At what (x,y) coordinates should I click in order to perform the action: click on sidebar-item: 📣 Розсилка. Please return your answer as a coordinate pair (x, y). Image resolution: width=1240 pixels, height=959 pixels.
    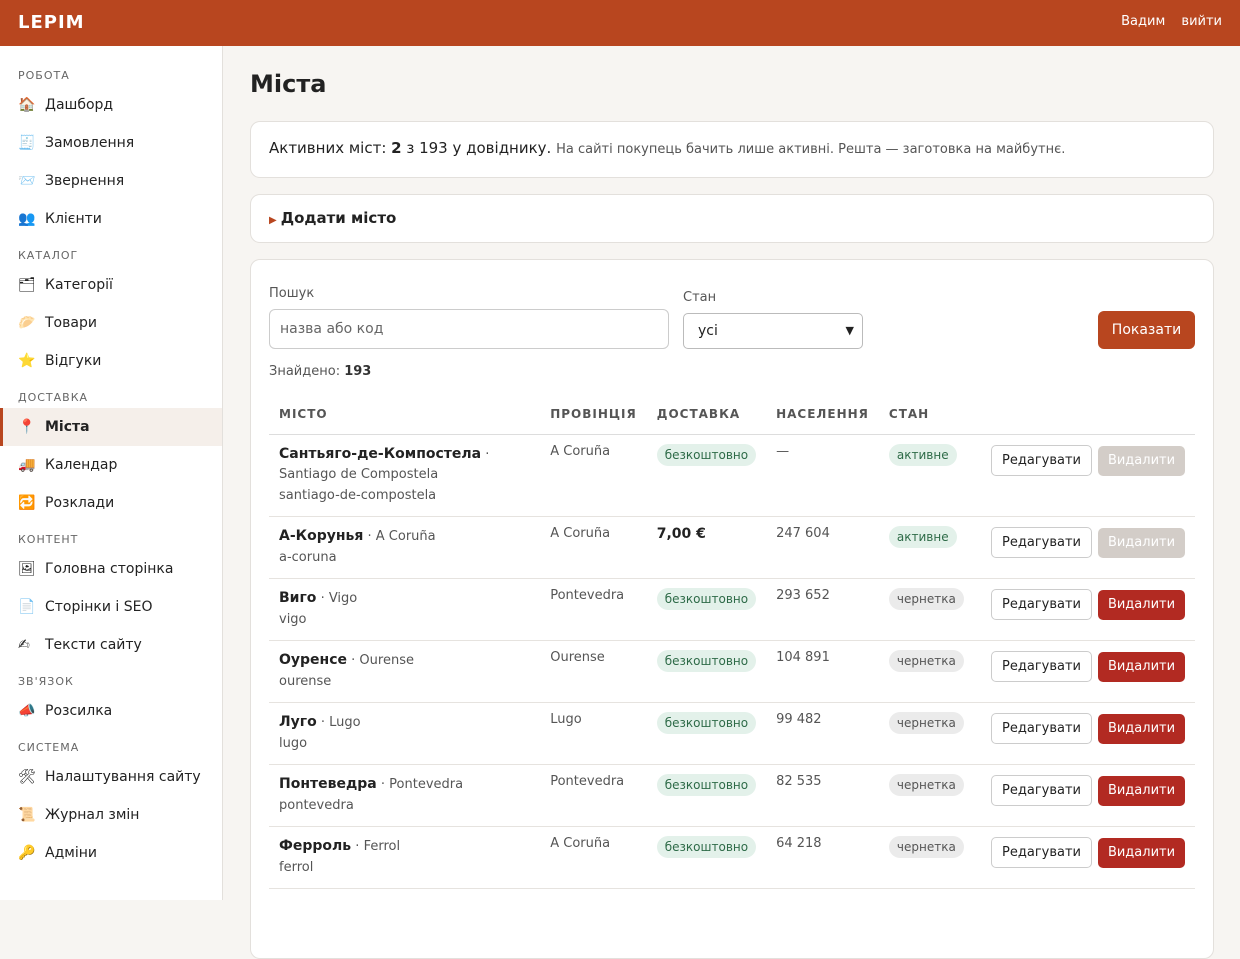
    Looking at the image, I should click on (111, 711).